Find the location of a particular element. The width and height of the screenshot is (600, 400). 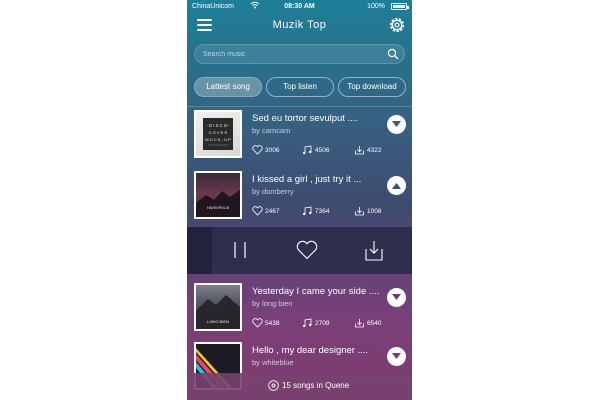

svg-text: C O V E R is located at coordinates (218, 132).